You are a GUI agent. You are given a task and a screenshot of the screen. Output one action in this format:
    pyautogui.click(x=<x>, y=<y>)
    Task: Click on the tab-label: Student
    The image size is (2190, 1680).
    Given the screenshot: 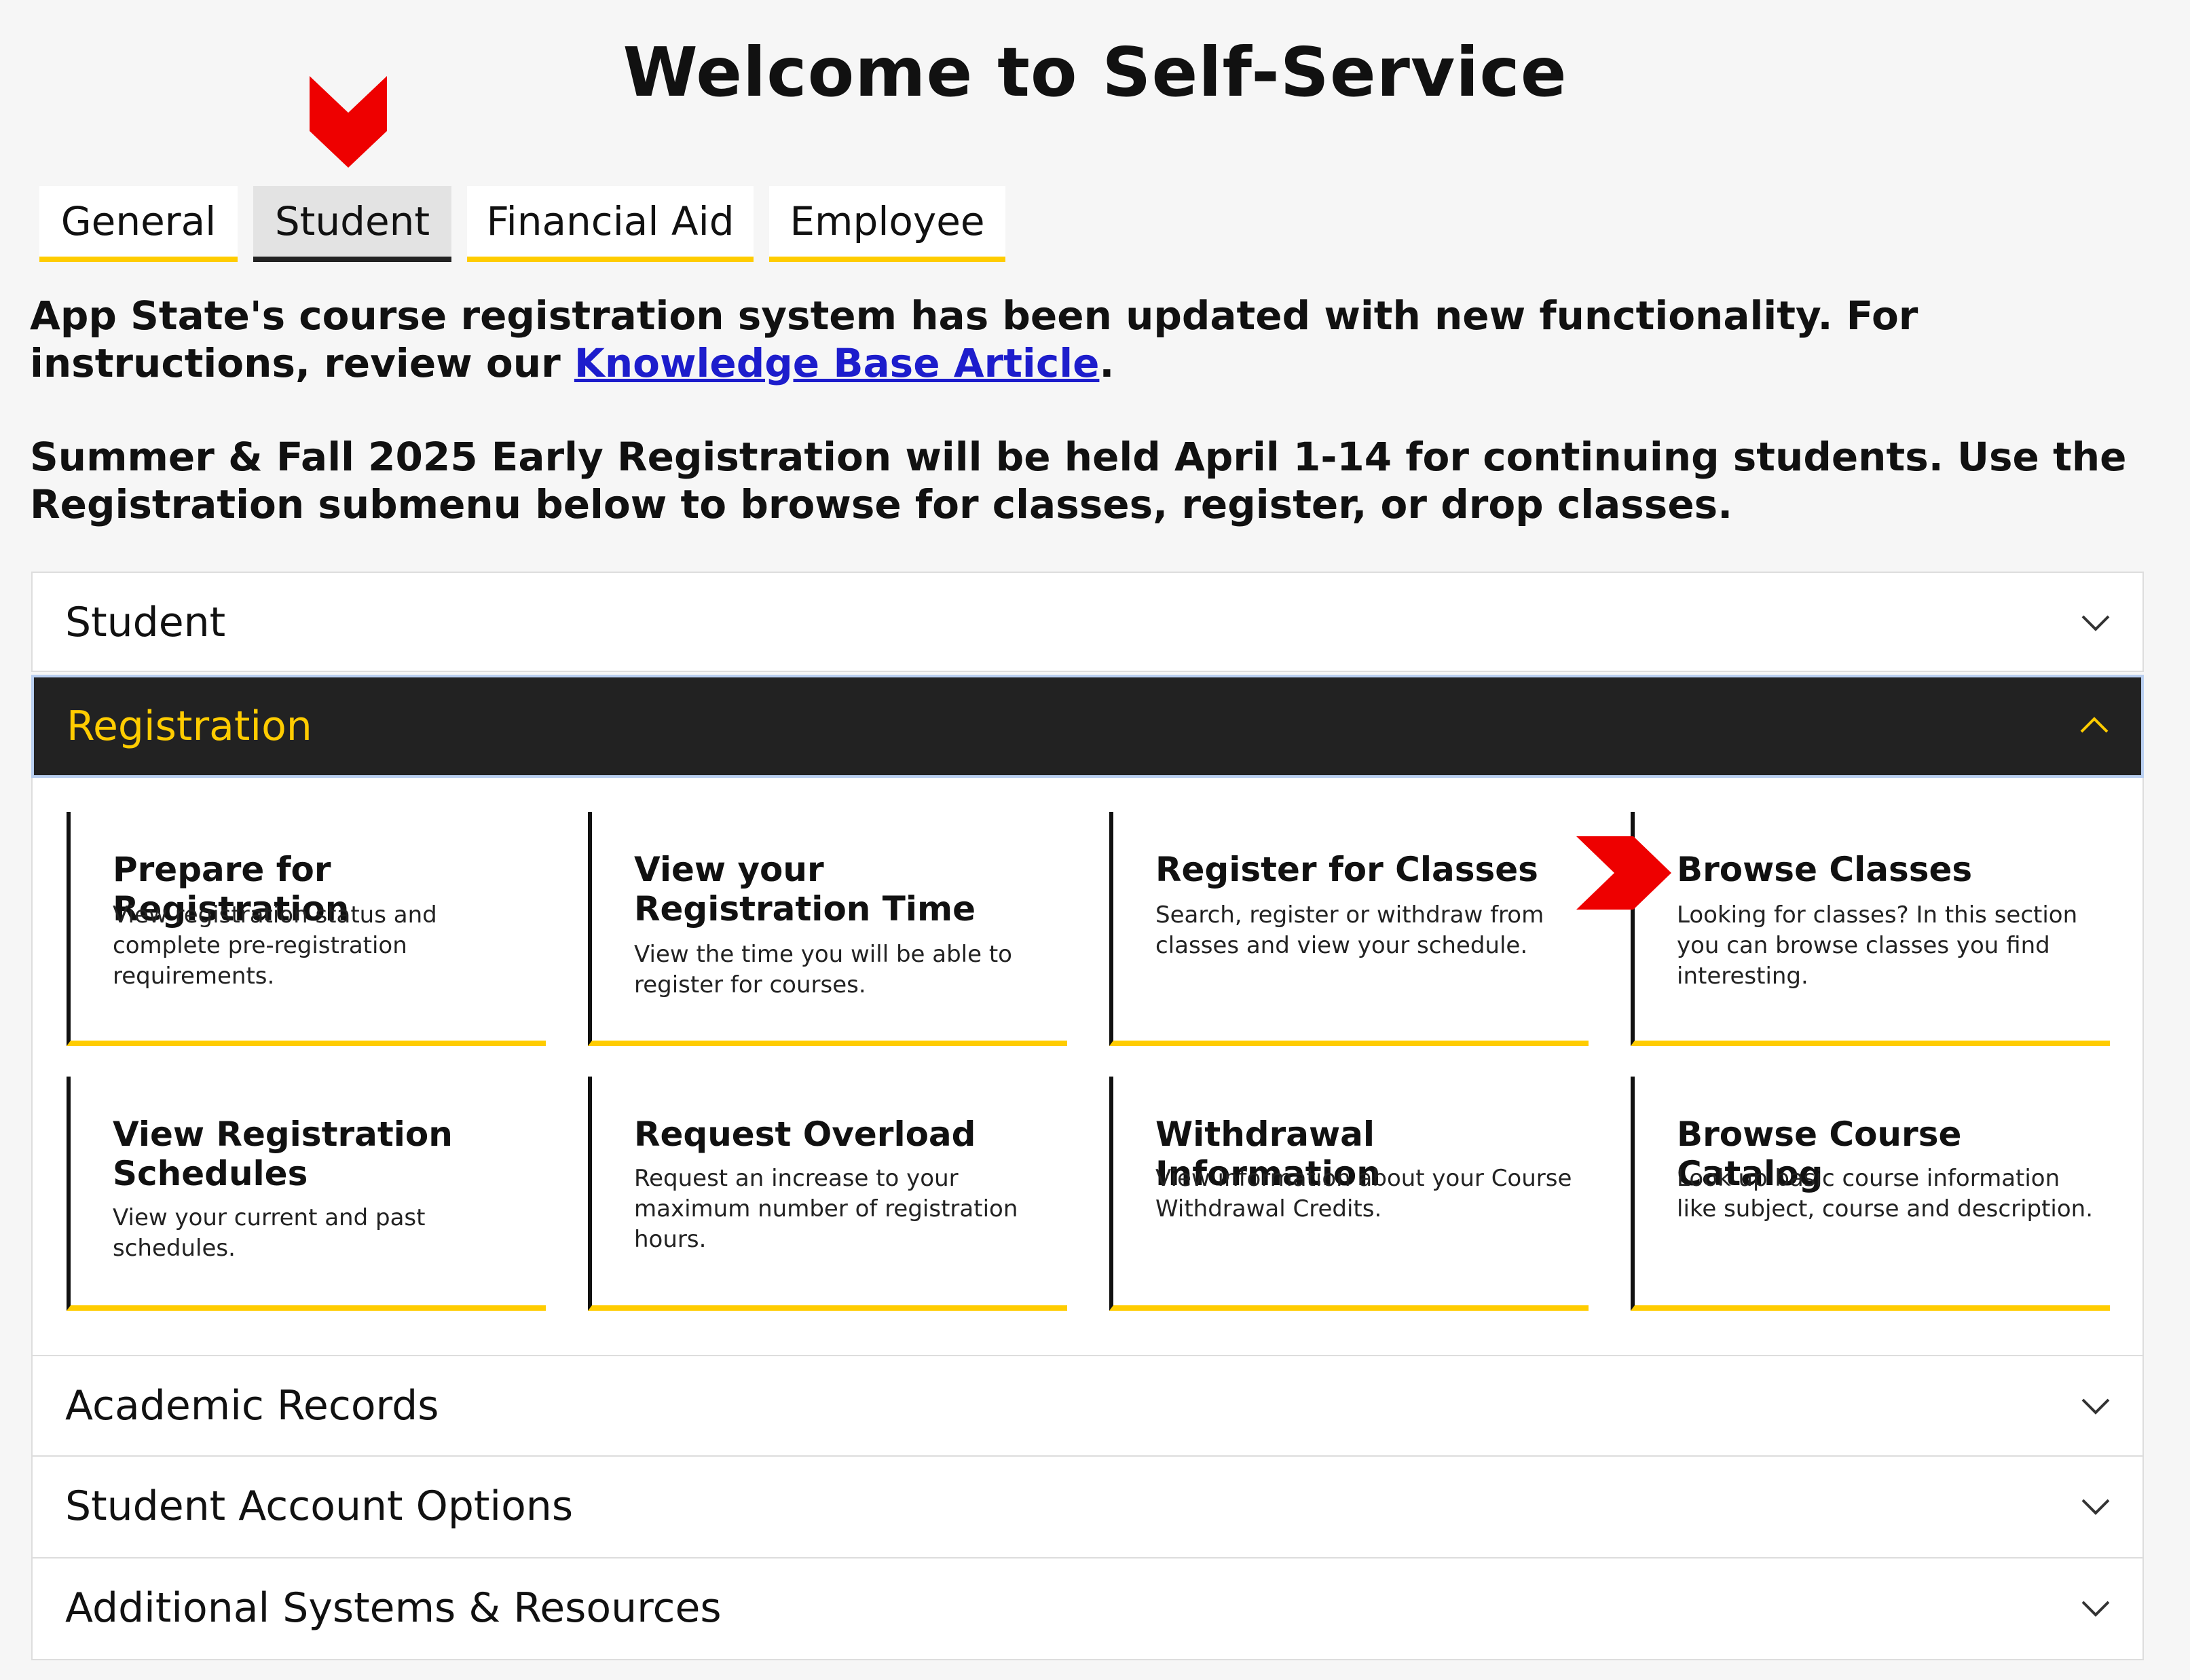 What is the action you would take?
    pyautogui.click(x=352, y=221)
    